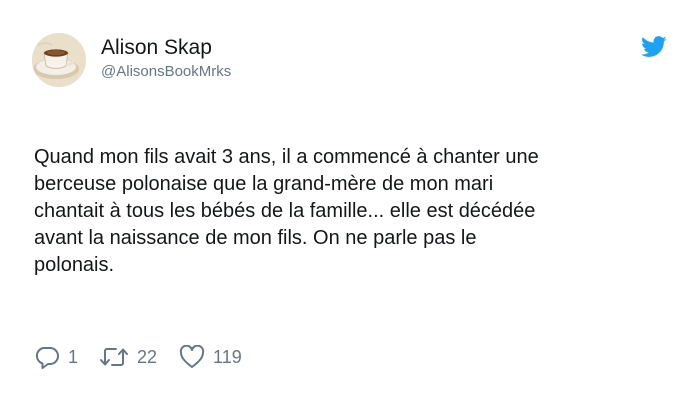 The width and height of the screenshot is (700, 401). Describe the element at coordinates (166, 72) in the screenshot. I see `author-handle: @AlisonsBookMrks` at that location.